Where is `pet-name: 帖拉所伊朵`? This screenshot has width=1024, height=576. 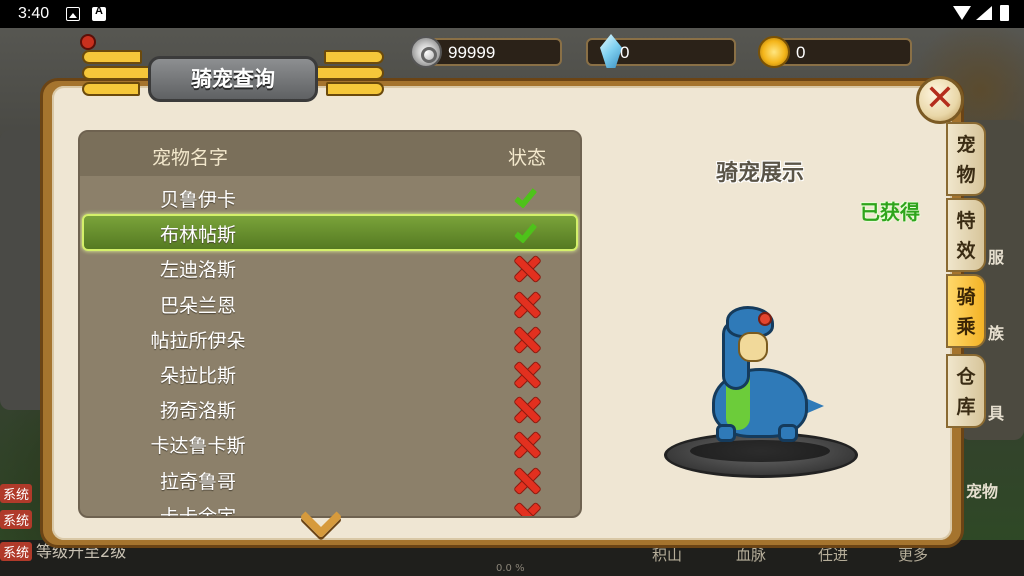
pet-name: 帖拉所伊朵 is located at coordinates (198, 340).